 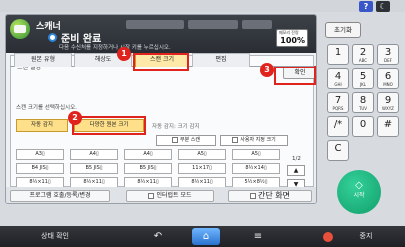 I want to click on tab-highlight-box, so click(x=161, y=62).